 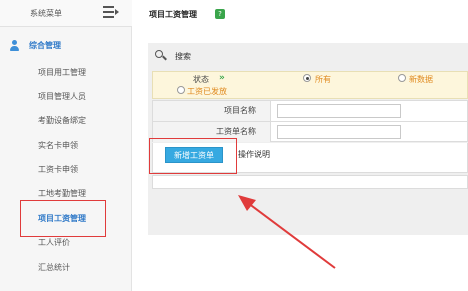 I want to click on results-area, so click(x=310, y=182).